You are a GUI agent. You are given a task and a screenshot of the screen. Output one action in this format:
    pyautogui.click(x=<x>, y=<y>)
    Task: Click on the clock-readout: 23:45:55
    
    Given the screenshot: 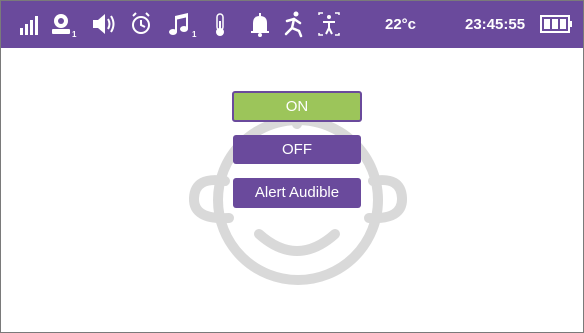 What is the action you would take?
    pyautogui.click(x=495, y=24)
    